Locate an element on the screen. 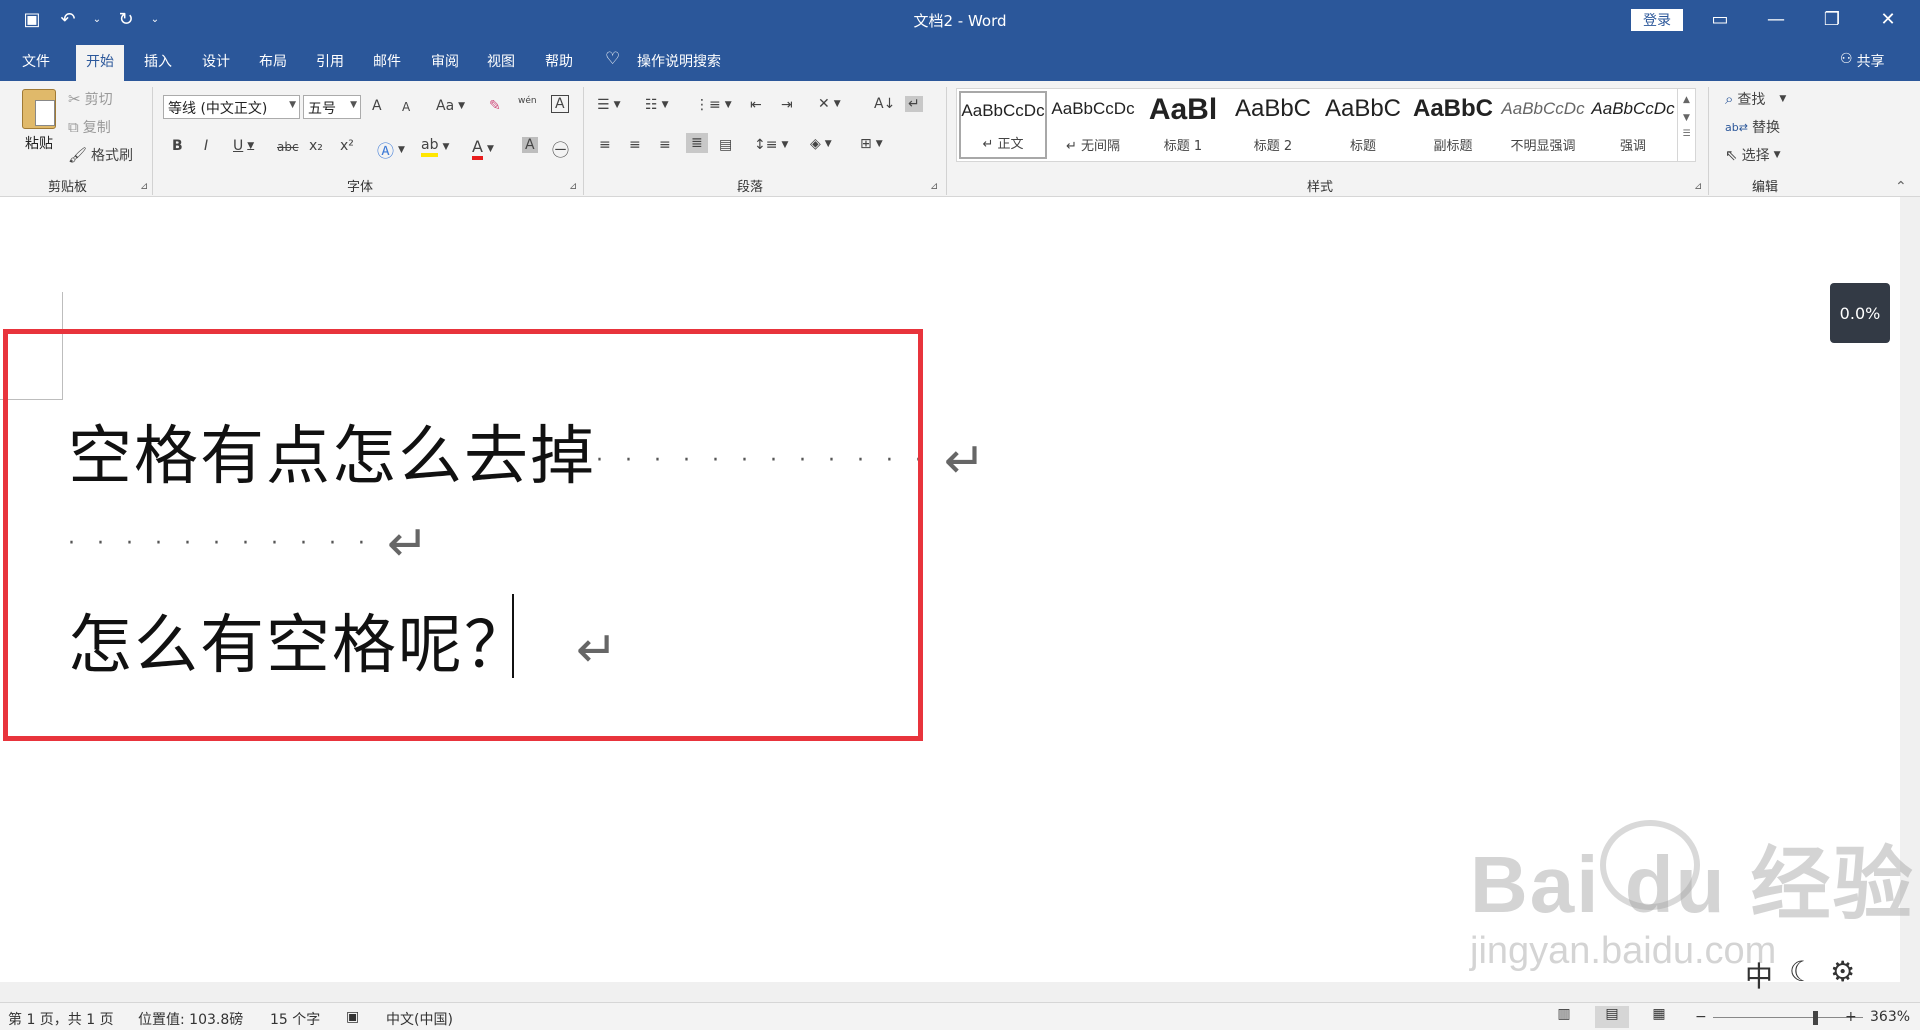 The width and height of the screenshot is (1920, 1030). shrink-font-button: A is located at coordinates (406, 107).